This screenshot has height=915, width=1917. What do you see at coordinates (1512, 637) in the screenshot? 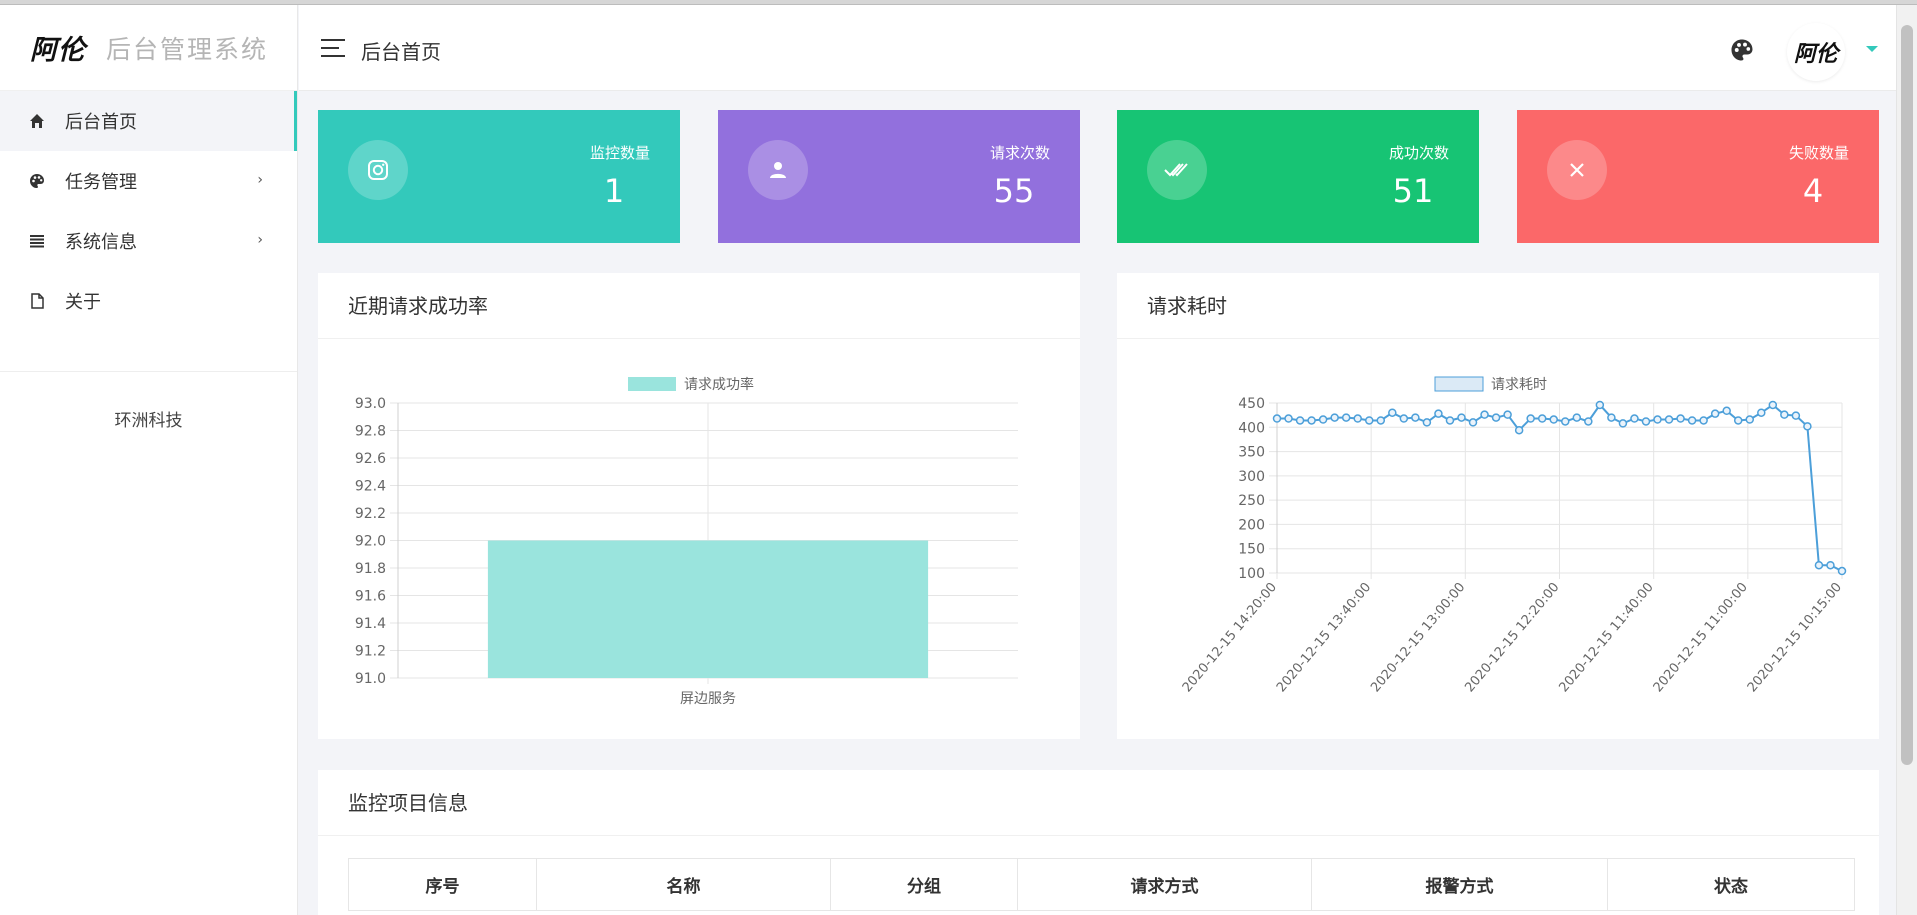
I see `x-tick-label: 2020-12-15 12:20:00` at bounding box center [1512, 637].